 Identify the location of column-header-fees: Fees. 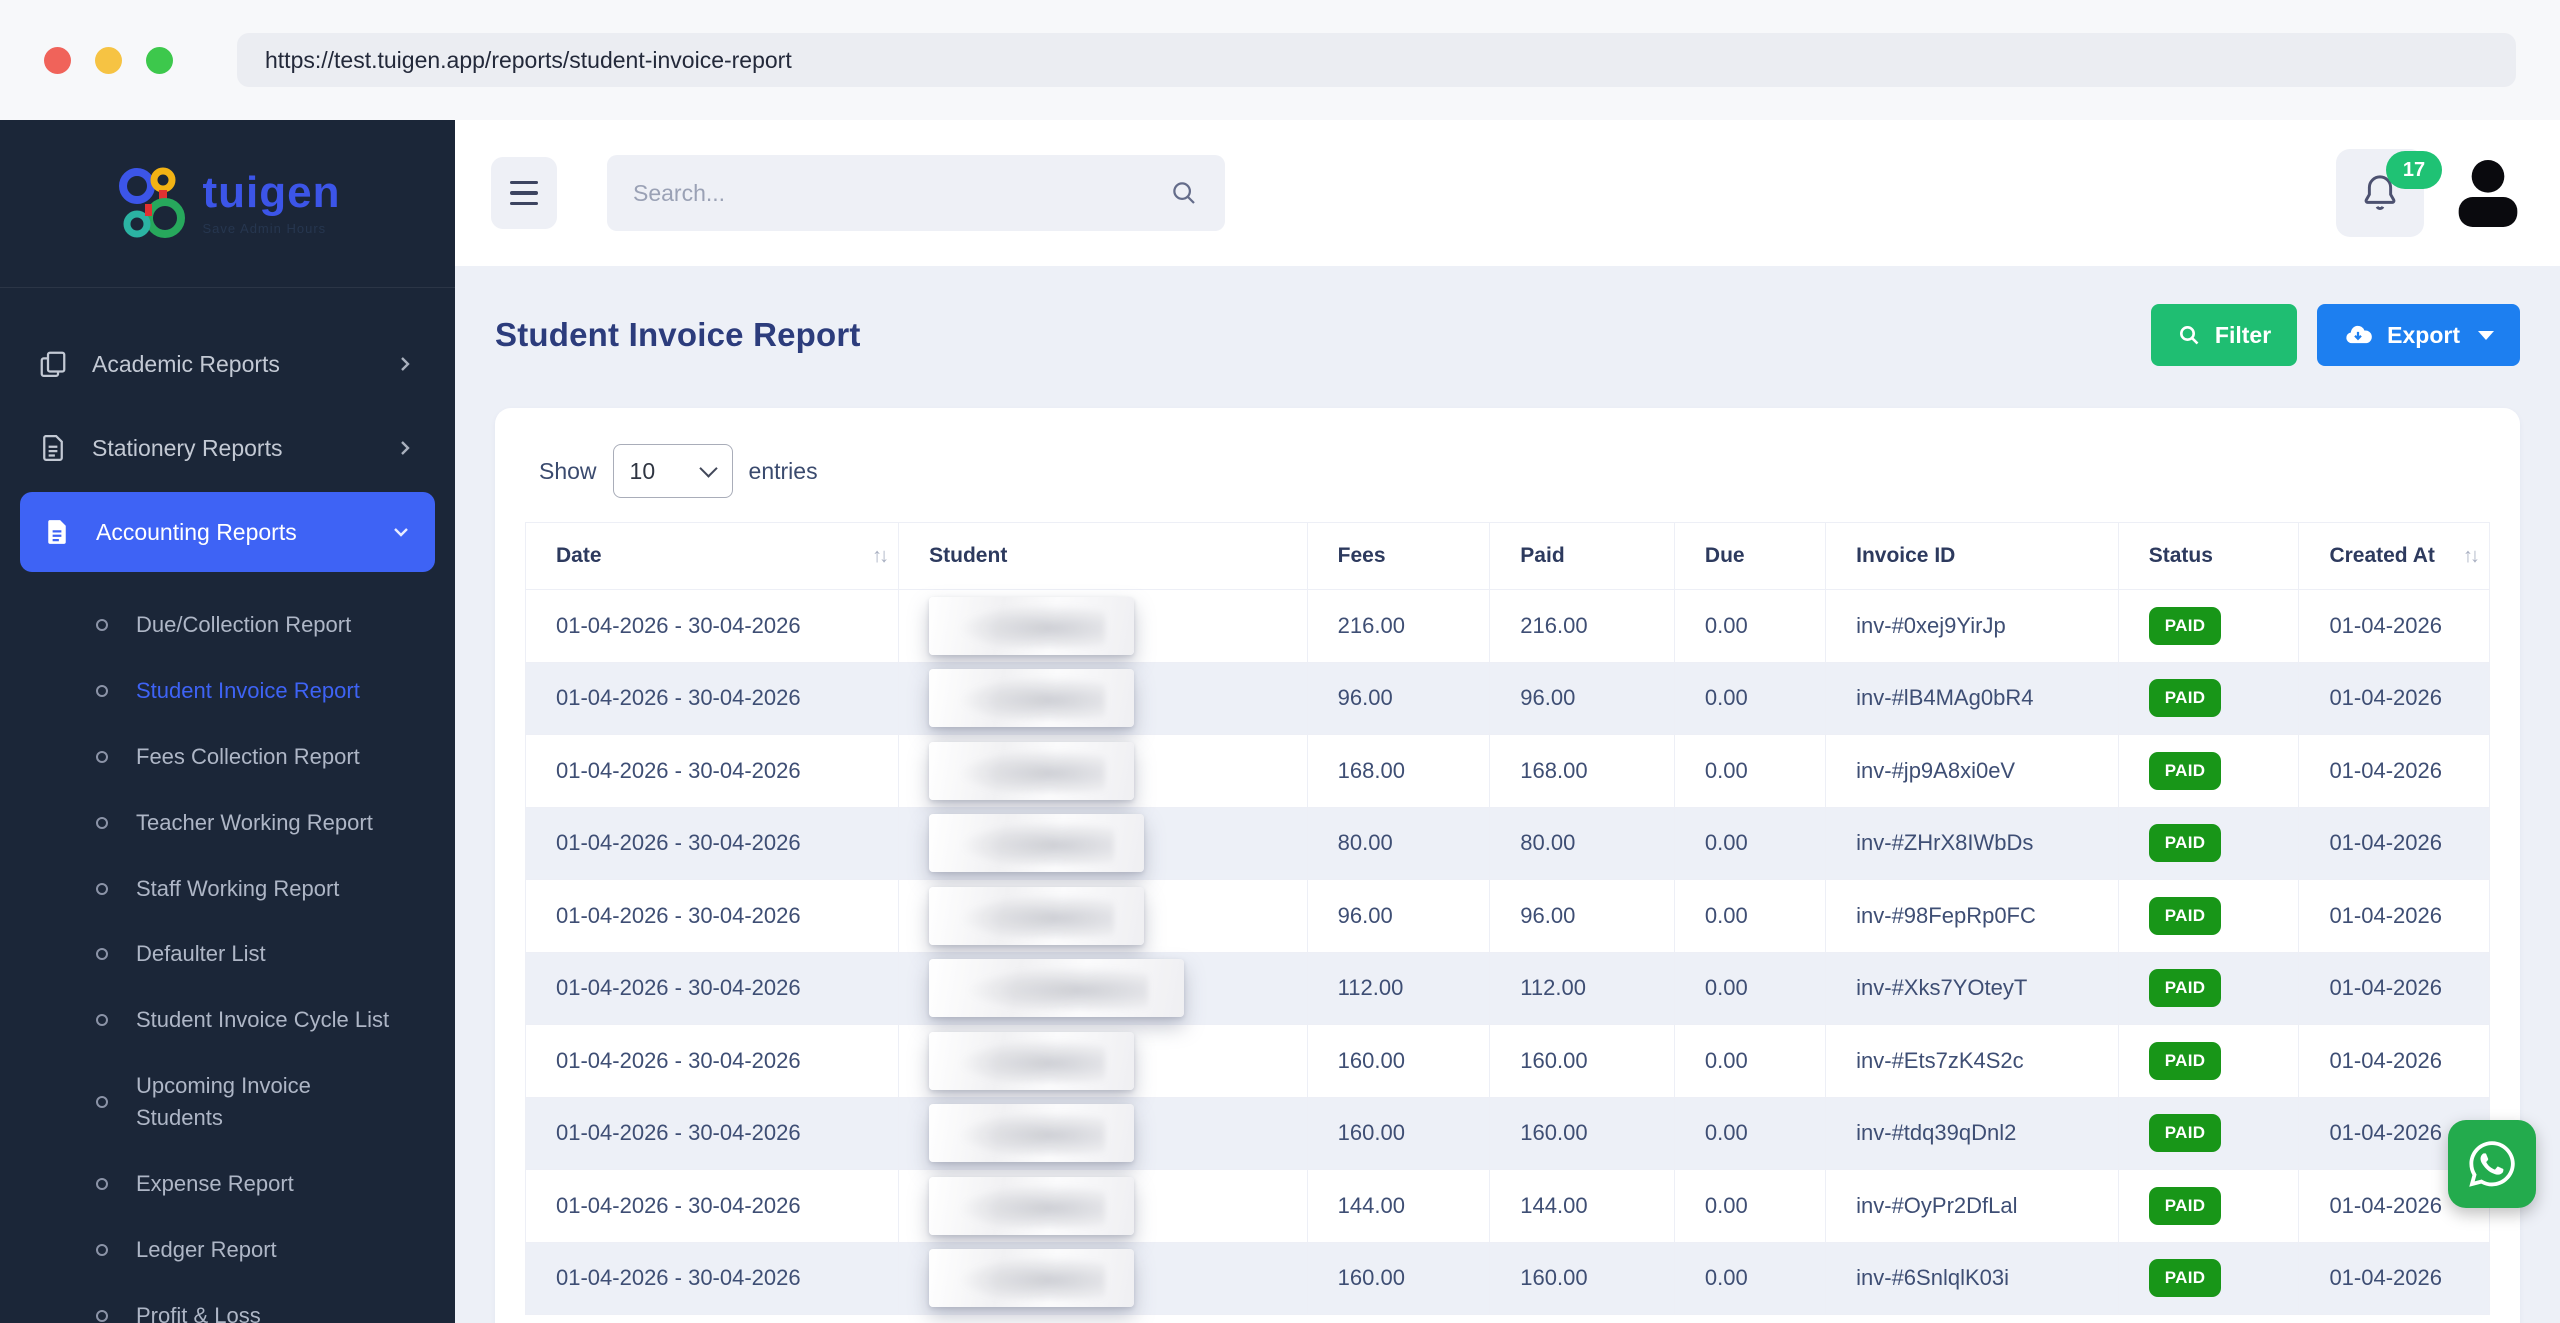
(1398, 556).